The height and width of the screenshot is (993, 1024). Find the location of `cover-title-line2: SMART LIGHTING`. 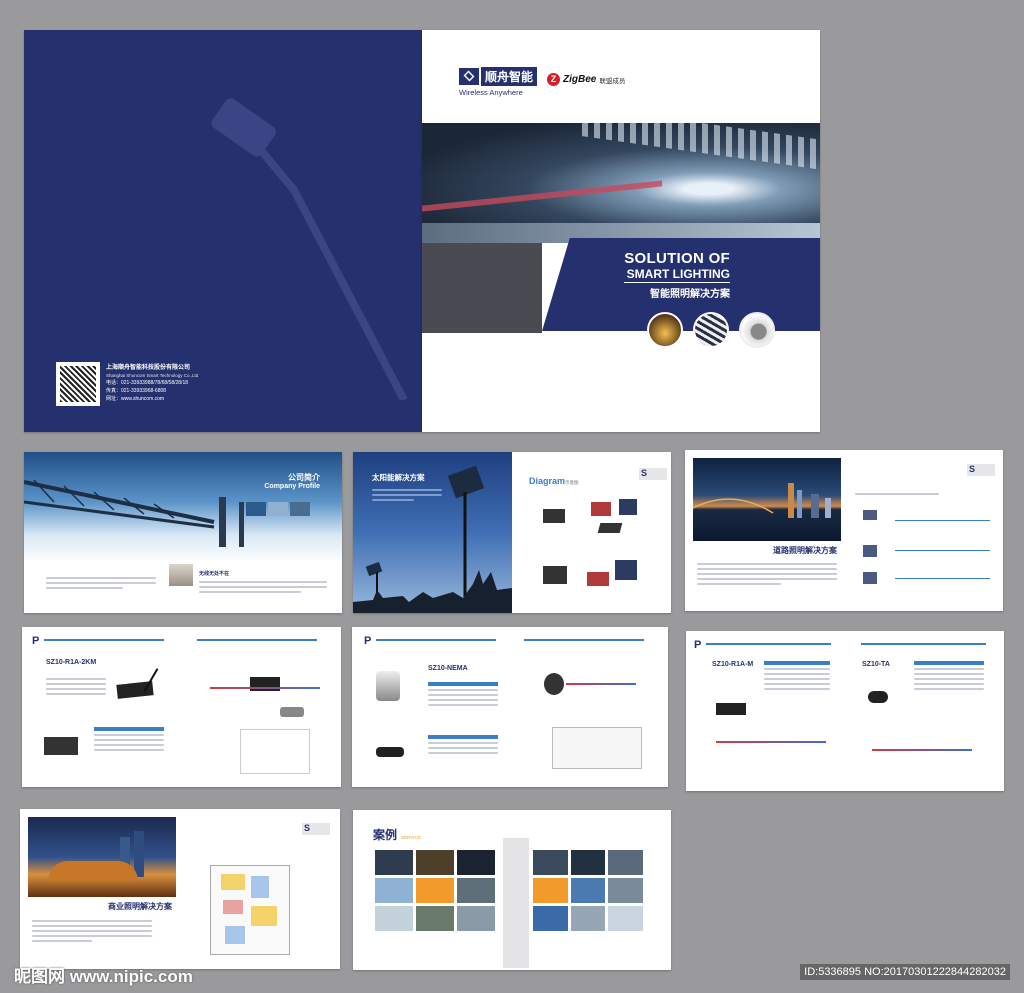

cover-title-line2: SMART LIGHTING is located at coordinates (677, 275).